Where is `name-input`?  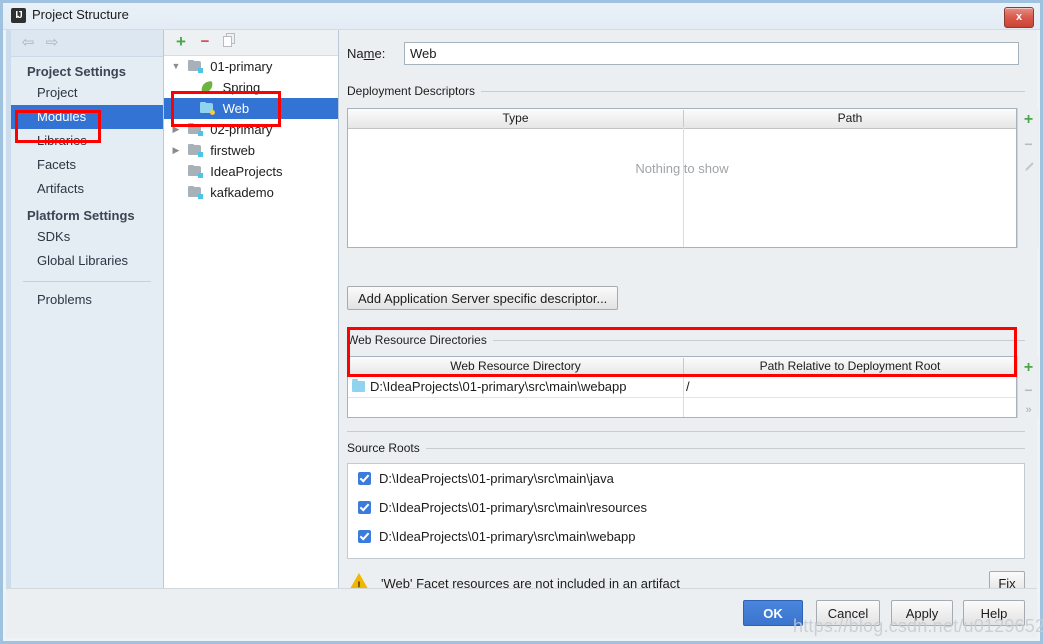
name-input is located at coordinates (711, 53).